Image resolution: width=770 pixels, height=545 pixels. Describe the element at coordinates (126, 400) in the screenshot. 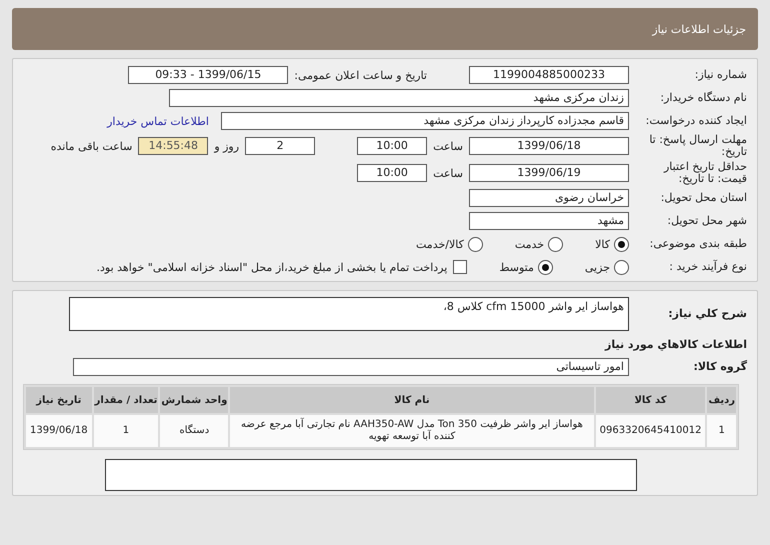

I see `column-header: تعداد / مقدار` at that location.